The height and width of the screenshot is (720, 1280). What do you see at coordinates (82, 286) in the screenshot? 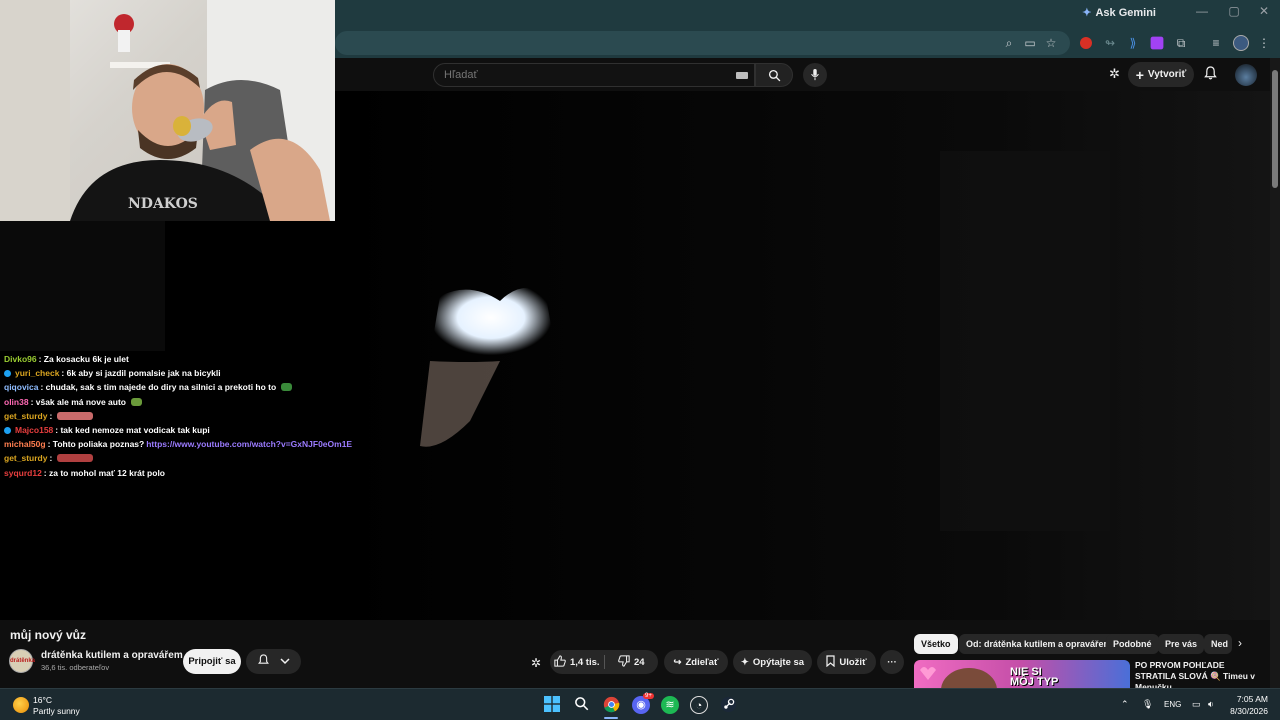
I see `stream-dark-panel` at bounding box center [82, 286].